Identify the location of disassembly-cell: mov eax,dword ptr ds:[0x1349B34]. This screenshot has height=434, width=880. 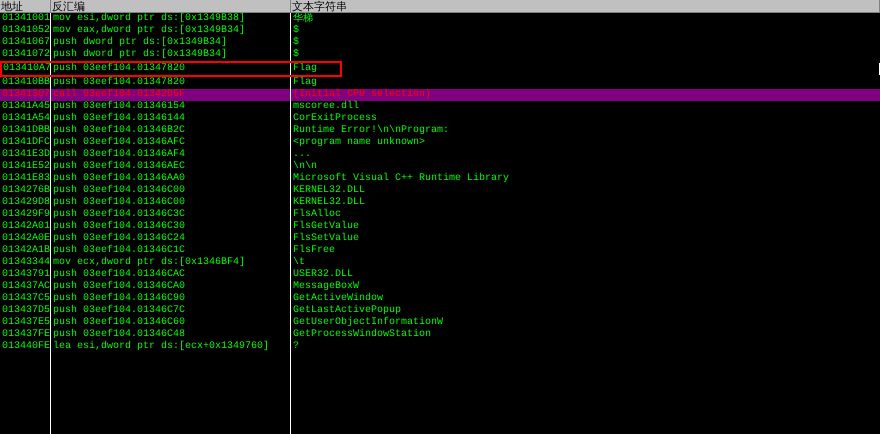
(171, 31).